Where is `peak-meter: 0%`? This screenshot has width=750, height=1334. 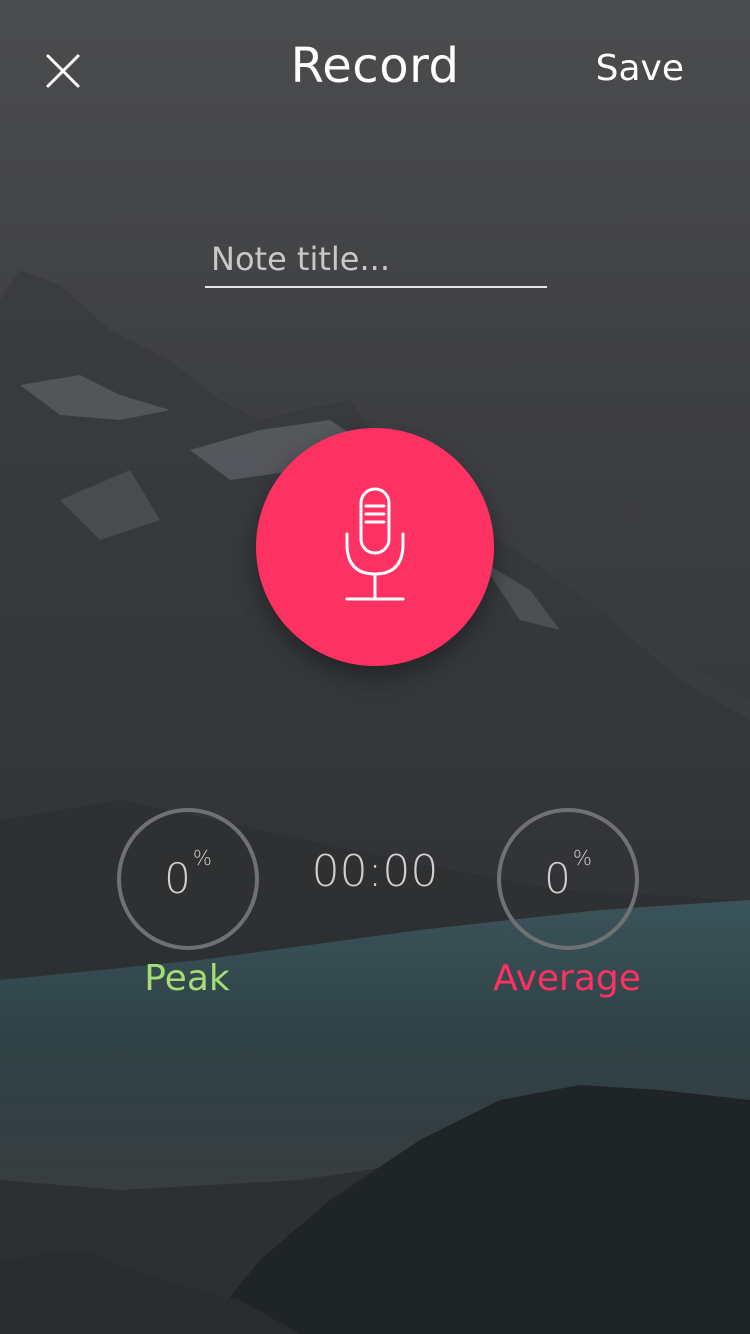
peak-meter: 0% is located at coordinates (188, 879).